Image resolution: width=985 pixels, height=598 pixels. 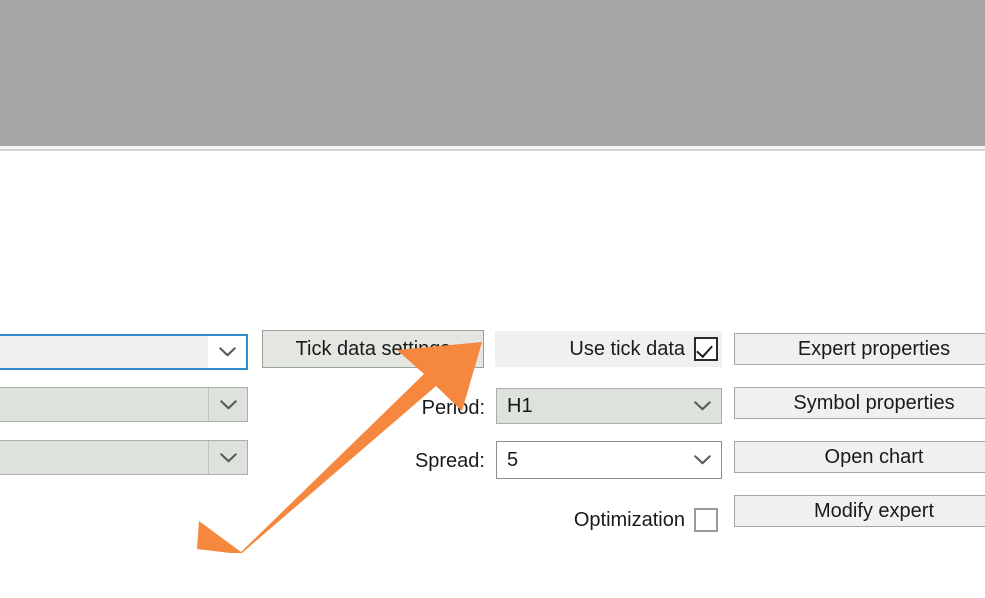 I want to click on use-tick-data-checkbox, so click(x=706, y=349).